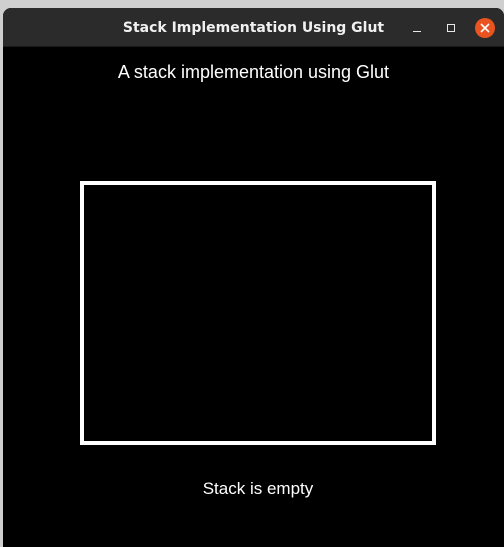  I want to click on stack-status: Stack is empty, so click(258, 488).